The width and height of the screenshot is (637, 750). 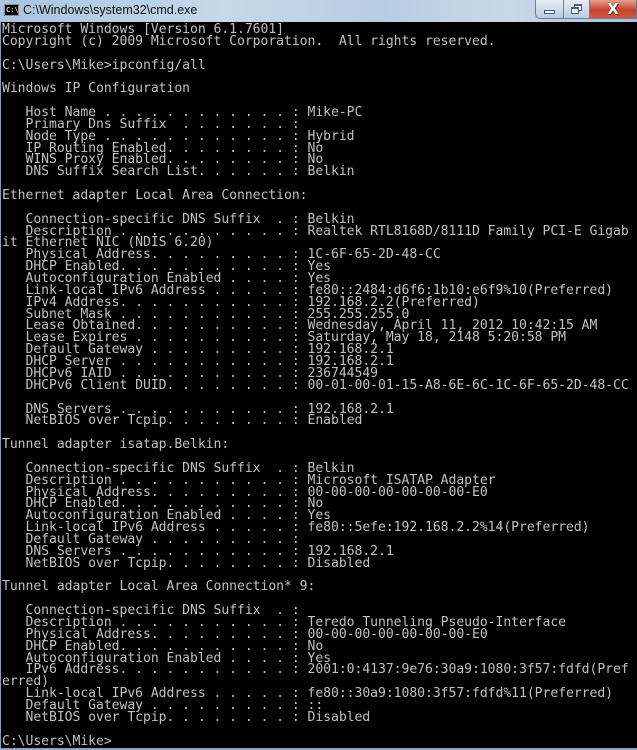 I want to click on restore-icon, so click(x=576, y=9).